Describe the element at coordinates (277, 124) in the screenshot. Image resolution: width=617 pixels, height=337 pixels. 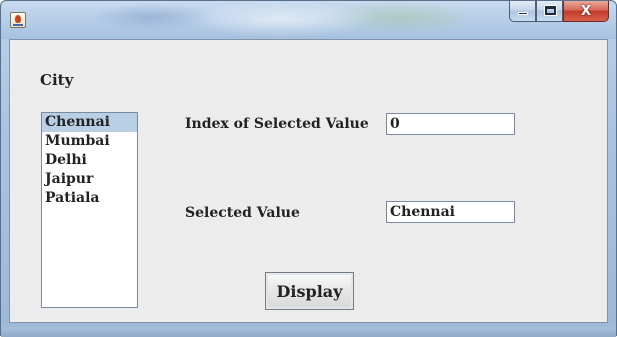
I see `index-label: Index of Selected Value` at that location.